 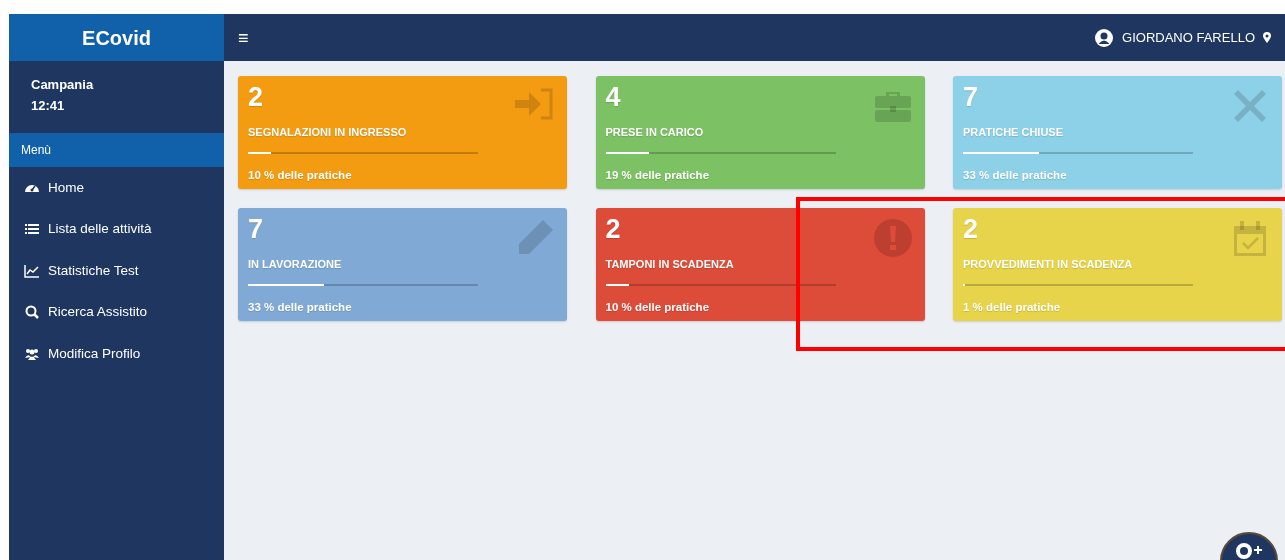 What do you see at coordinates (116, 312) in the screenshot?
I see `menu-item: Ricerca Assistito` at bounding box center [116, 312].